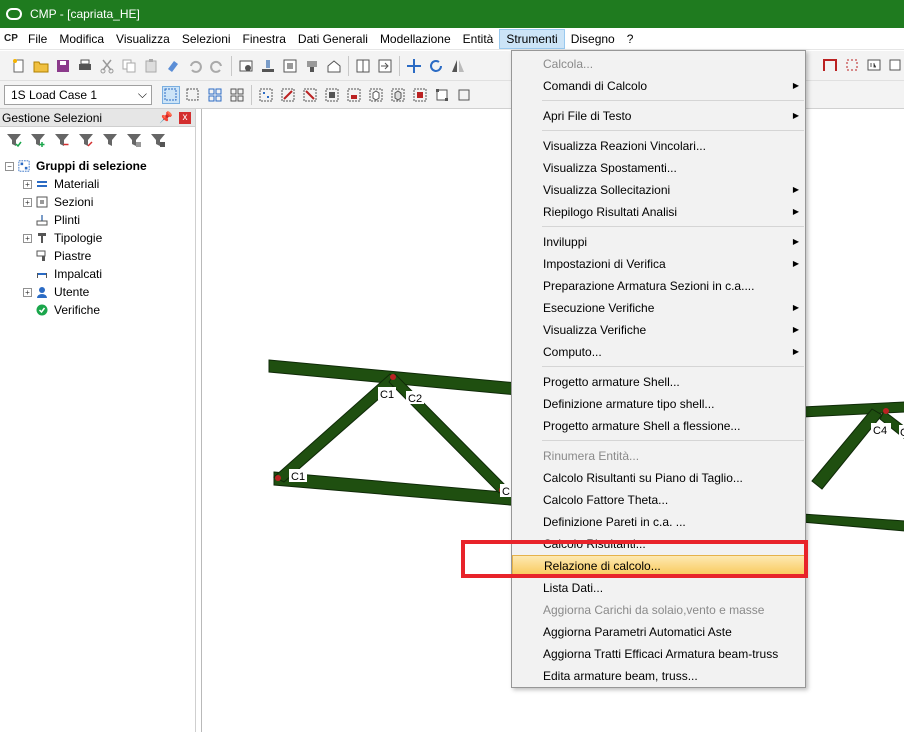 The width and height of the screenshot is (904, 735). I want to click on deselect-rect-icon, so click(193, 95).